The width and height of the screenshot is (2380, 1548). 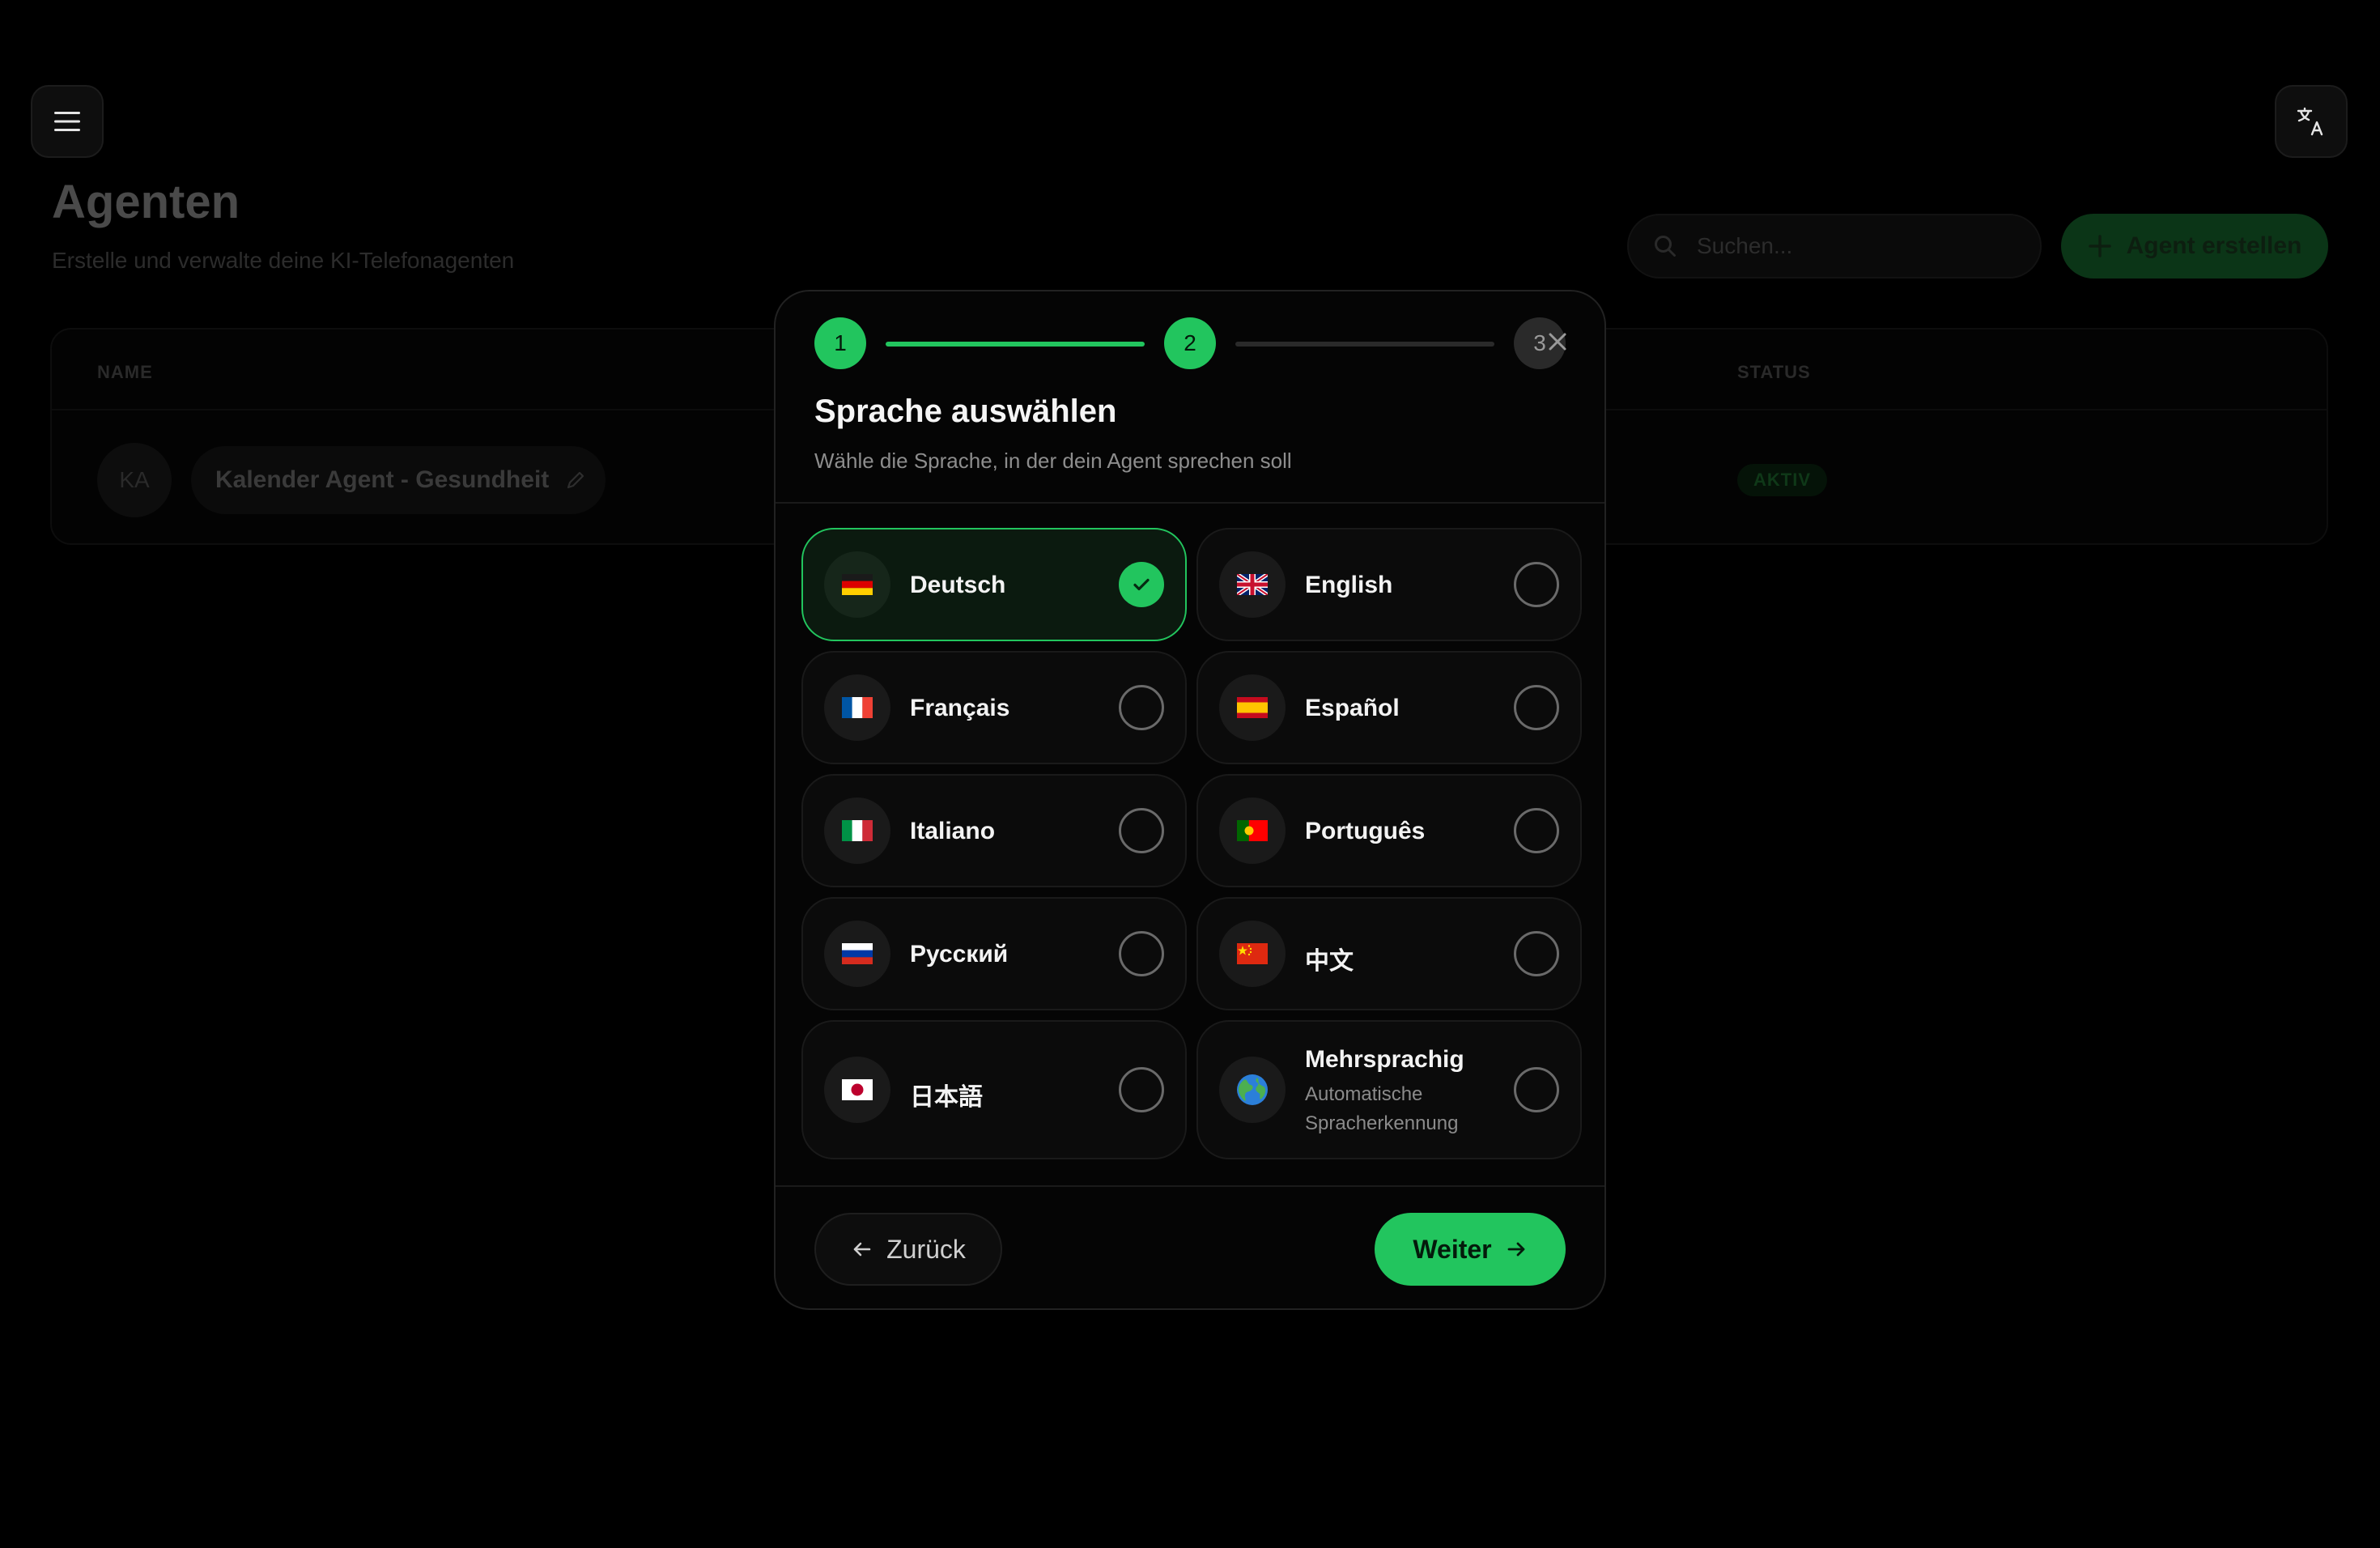 What do you see at coordinates (2214, 245) in the screenshot?
I see `create-agent-label: Agent erstellen` at bounding box center [2214, 245].